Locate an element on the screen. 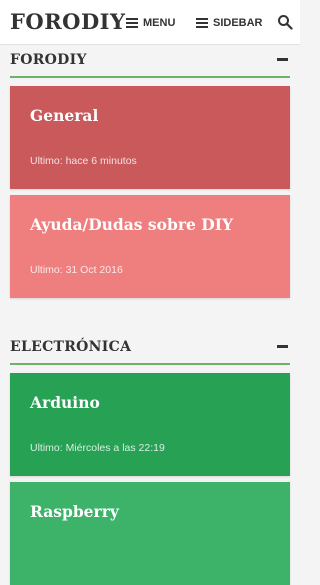 Image resolution: width=320 pixels, height=585 pixels. forum-title: Raspberry is located at coordinates (74, 511).